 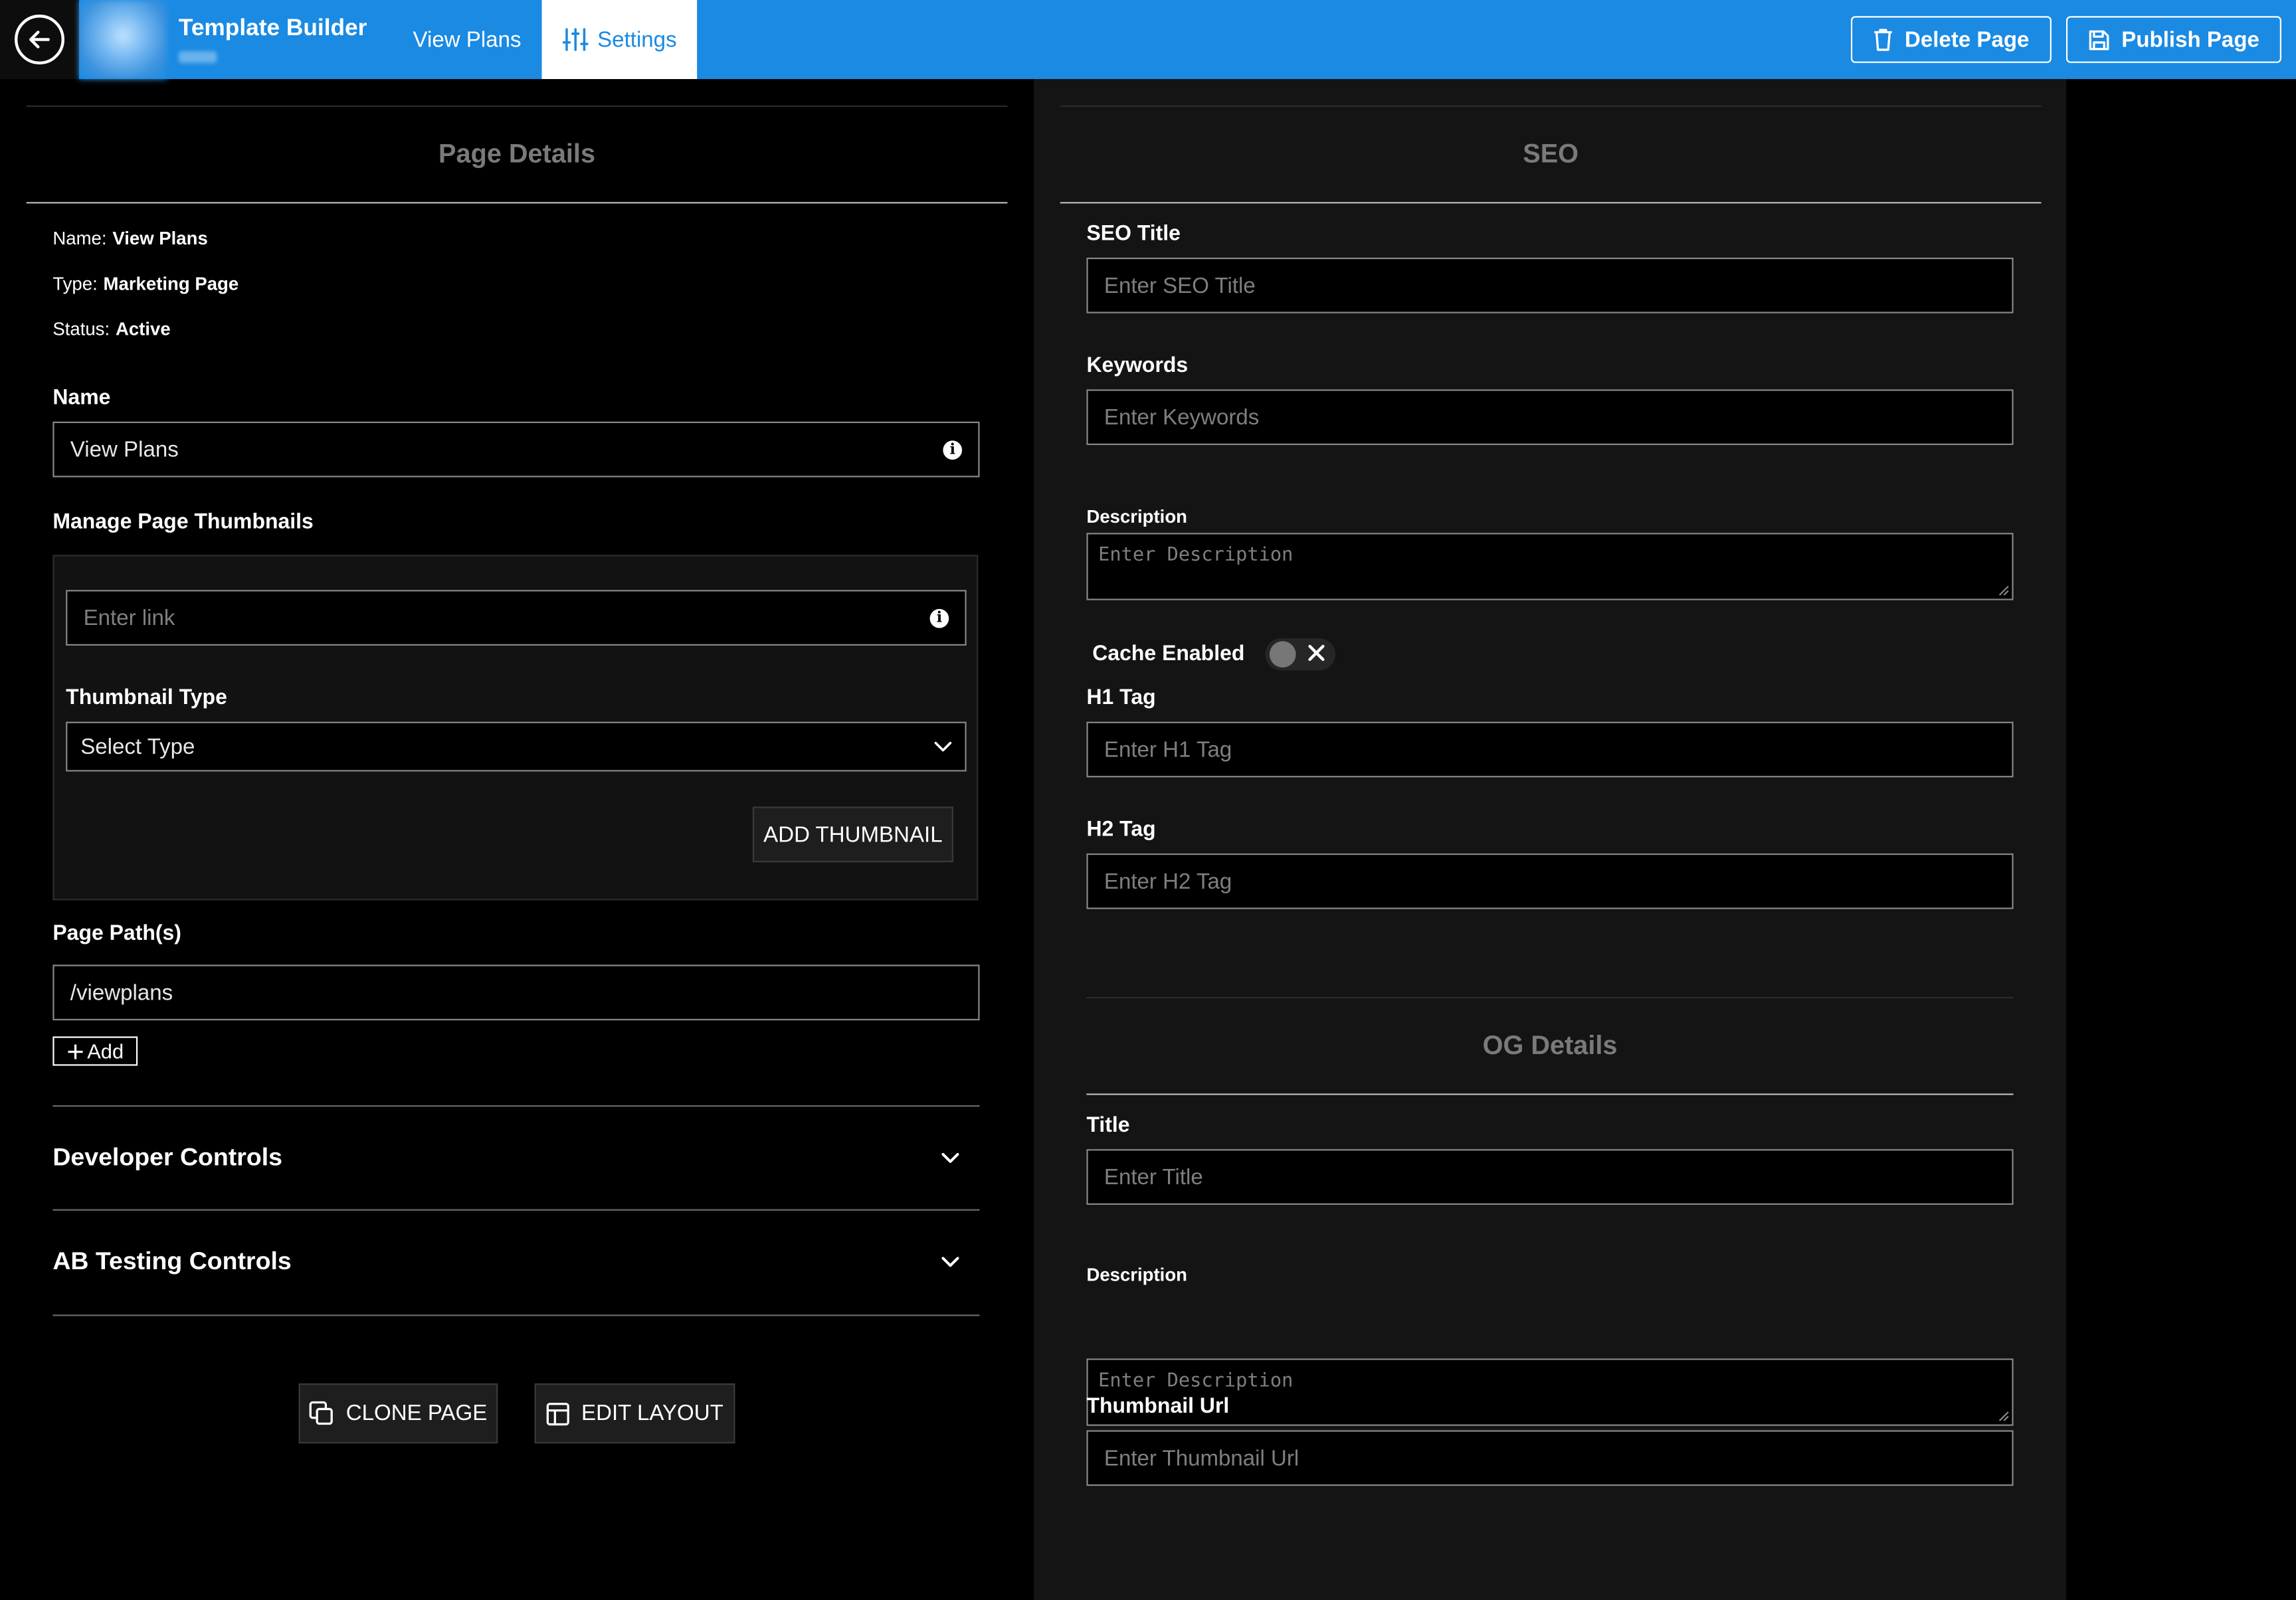 I want to click on add-path-button: Add, so click(x=95, y=1051).